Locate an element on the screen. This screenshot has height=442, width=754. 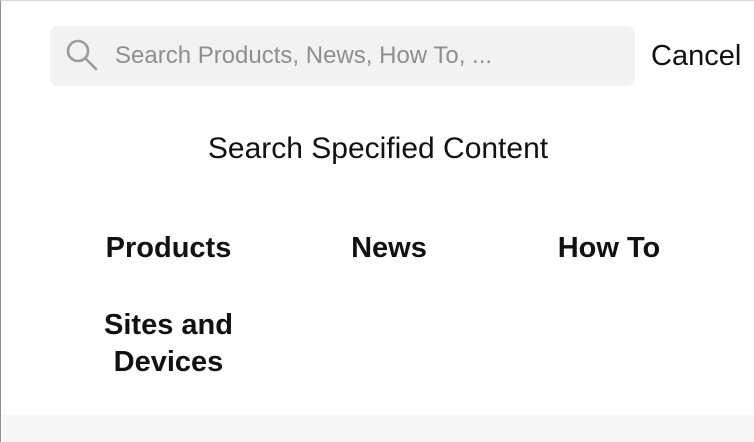
category-products: Products is located at coordinates (168, 248).